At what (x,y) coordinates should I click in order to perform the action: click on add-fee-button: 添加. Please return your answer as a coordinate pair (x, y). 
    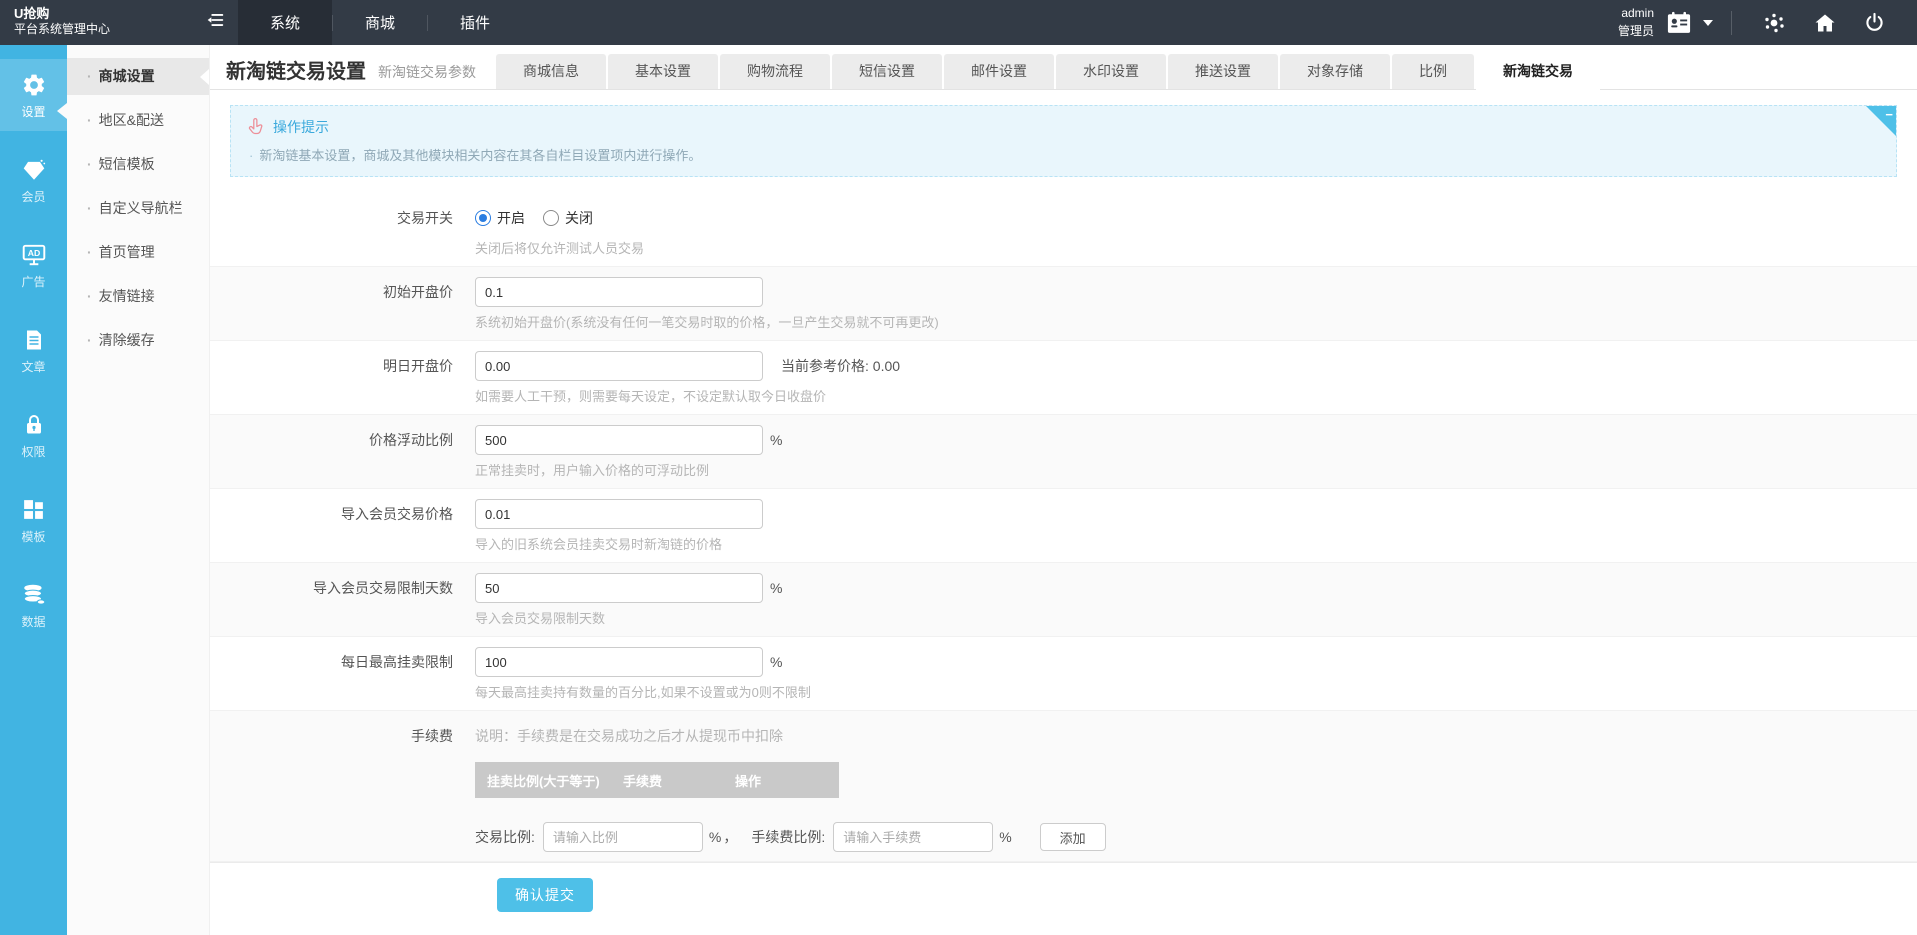
    Looking at the image, I should click on (1072, 837).